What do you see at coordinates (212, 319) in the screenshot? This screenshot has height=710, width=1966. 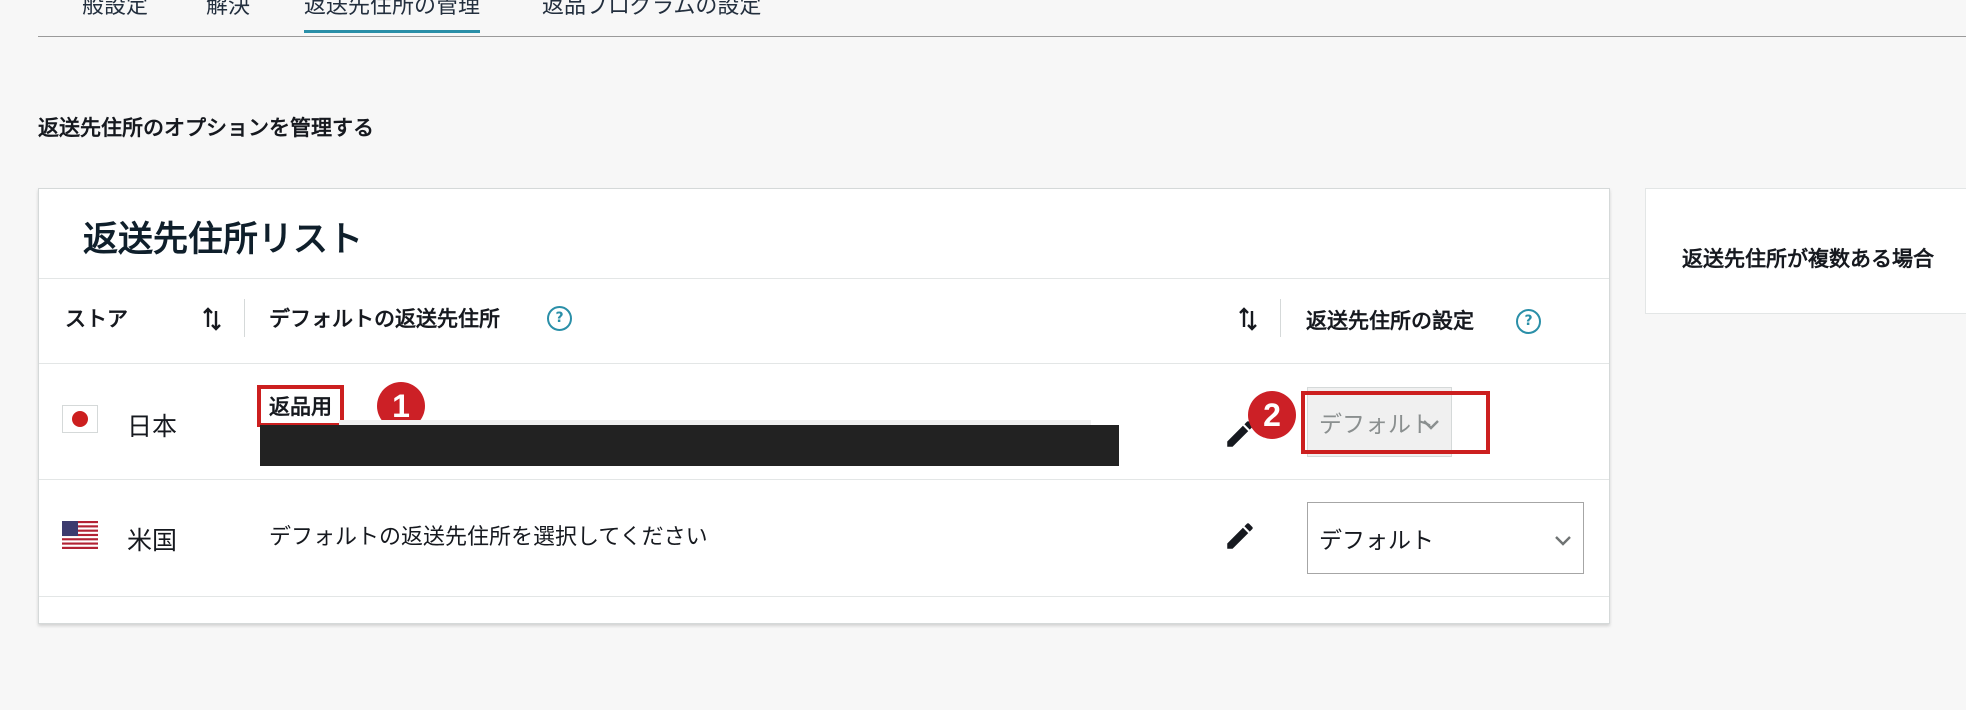 I see `sort-icon-store` at bounding box center [212, 319].